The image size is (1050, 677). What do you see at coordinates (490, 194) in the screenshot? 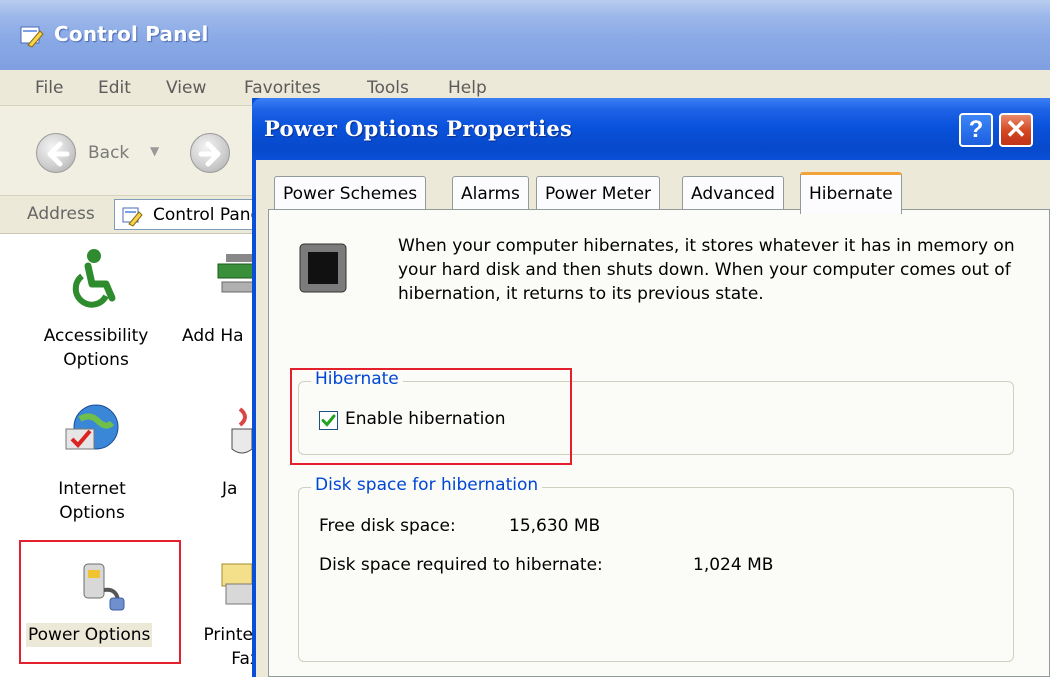
I see `tab-alarms: Alarms` at bounding box center [490, 194].